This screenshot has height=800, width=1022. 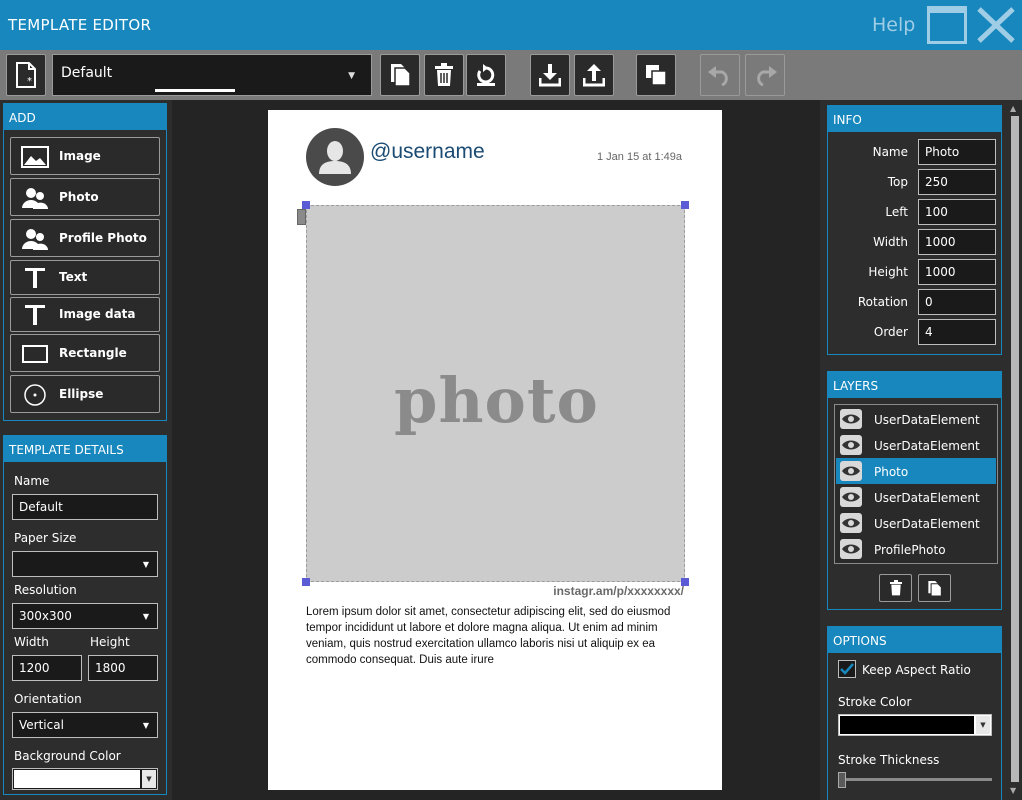 What do you see at coordinates (765, 75) in the screenshot?
I see `redo-button` at bounding box center [765, 75].